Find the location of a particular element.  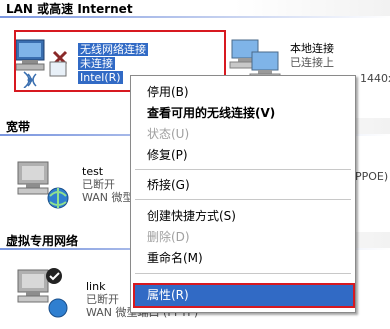

menu-item-repair: 修复(P) is located at coordinates (243, 155).